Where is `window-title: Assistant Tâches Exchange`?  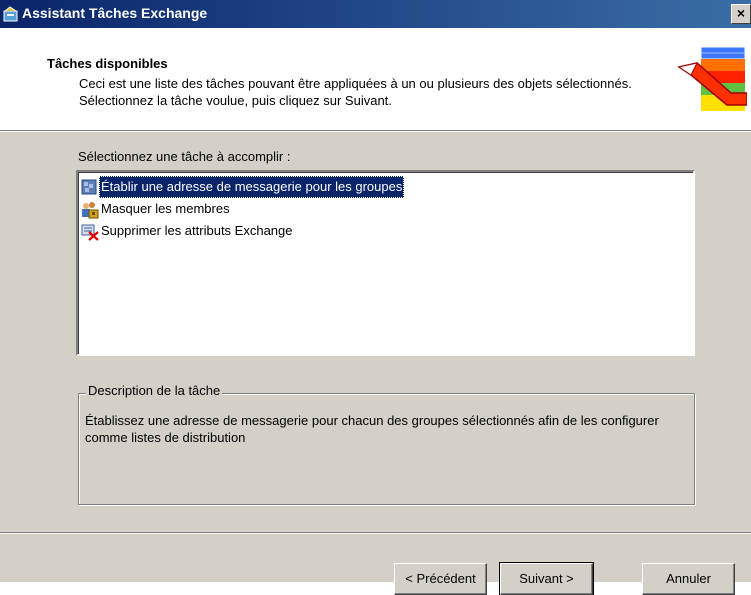 window-title: Assistant Tâches Exchange is located at coordinates (115, 13).